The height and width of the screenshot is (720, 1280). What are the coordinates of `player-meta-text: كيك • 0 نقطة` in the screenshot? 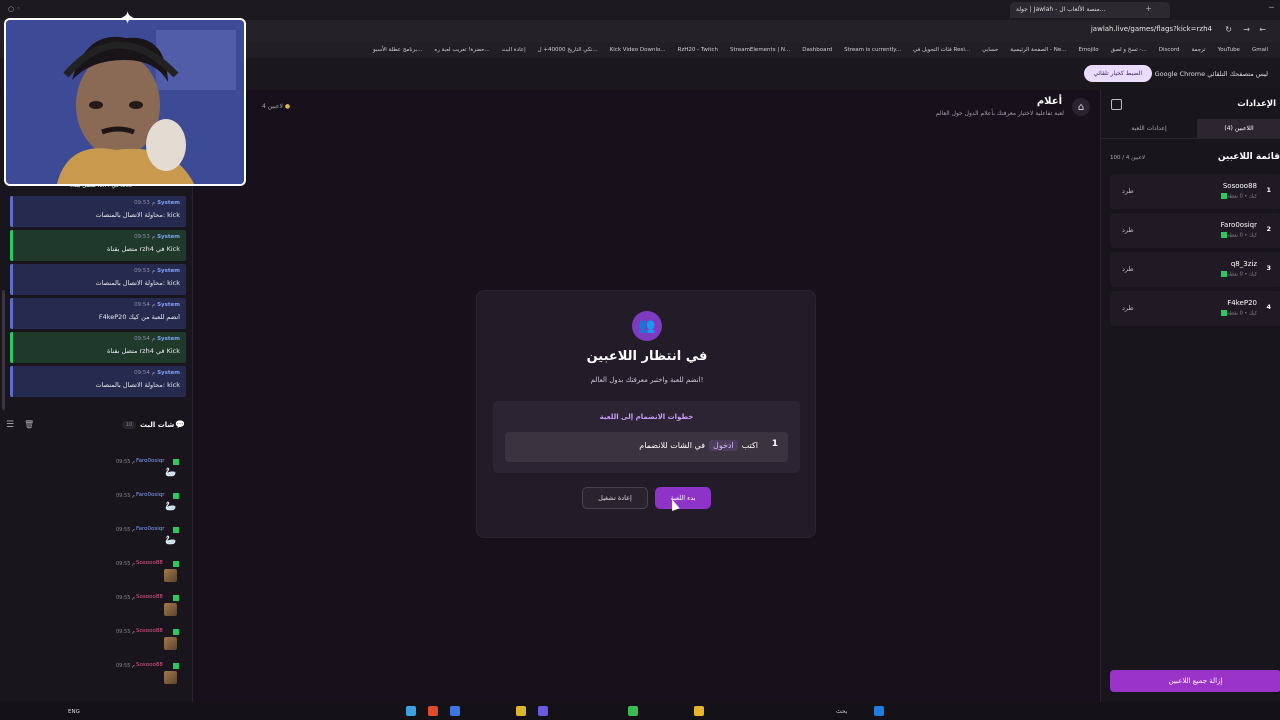 It's located at (1242, 274).